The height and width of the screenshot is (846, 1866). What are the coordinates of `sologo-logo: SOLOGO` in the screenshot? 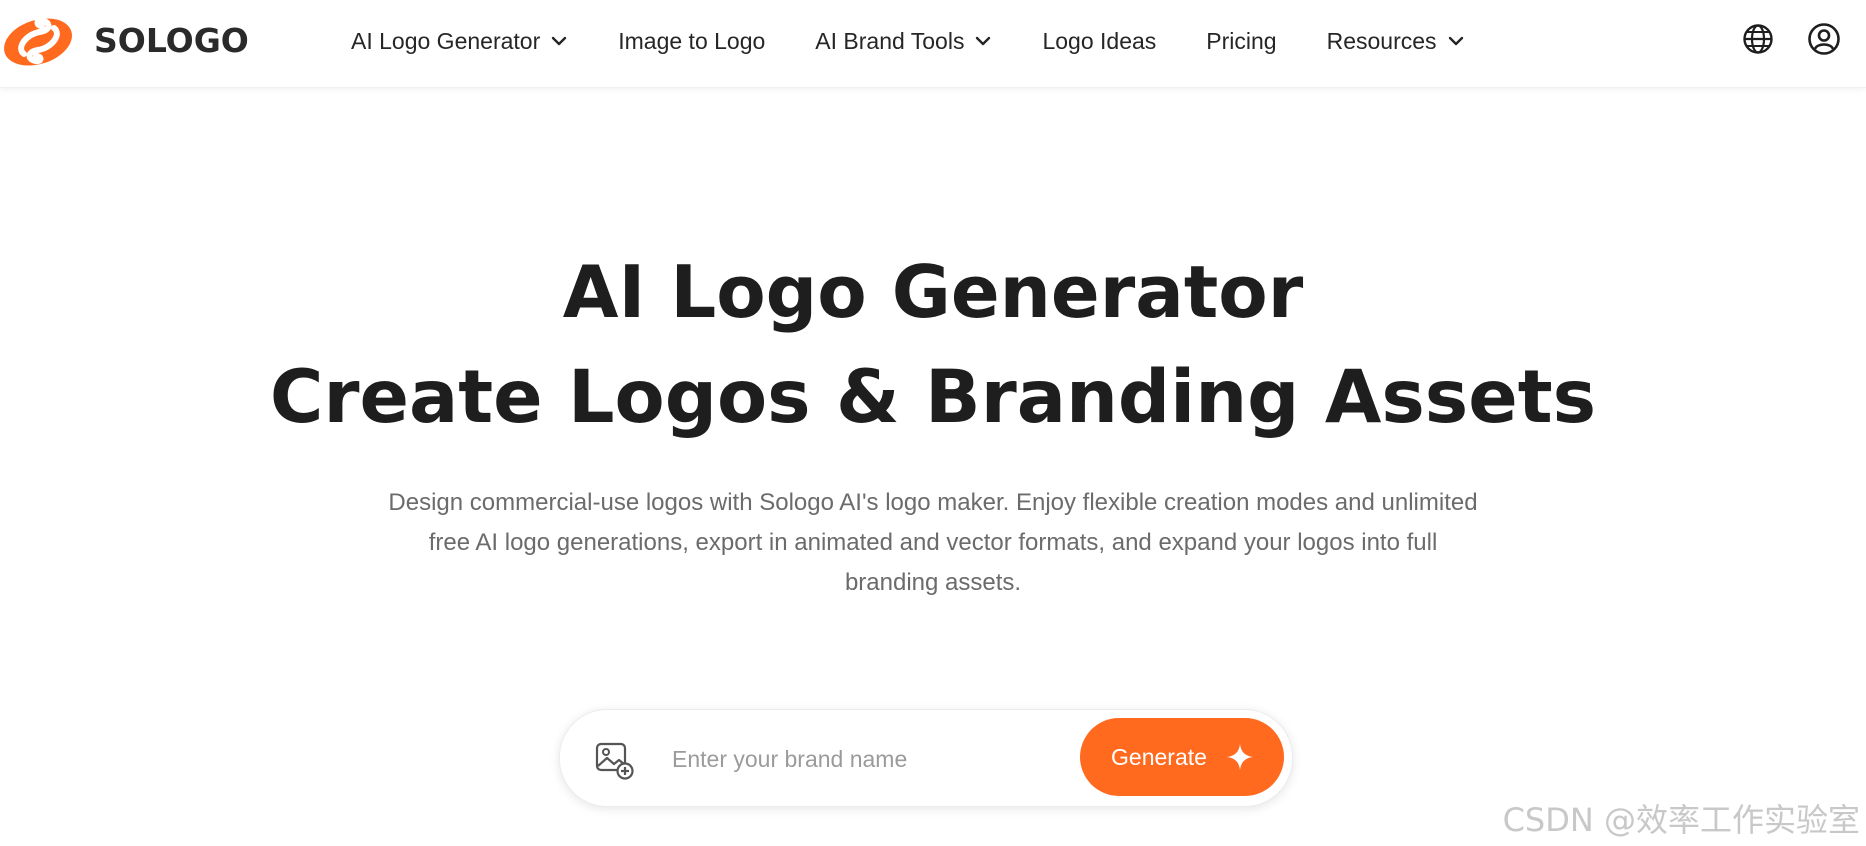 It's located at (125, 40).